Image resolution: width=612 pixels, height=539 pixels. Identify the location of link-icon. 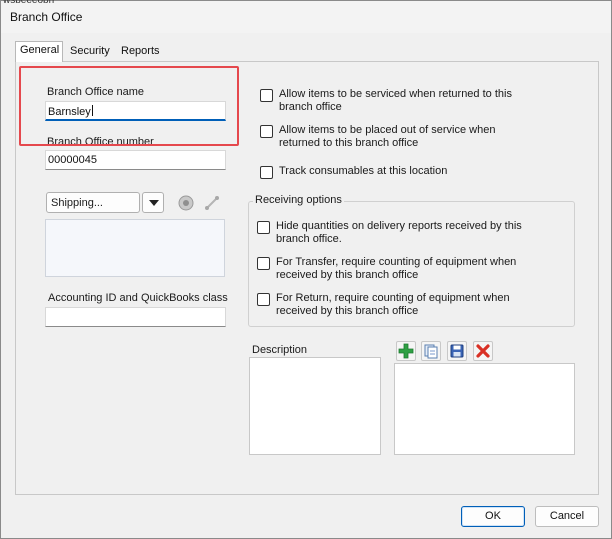
(212, 203).